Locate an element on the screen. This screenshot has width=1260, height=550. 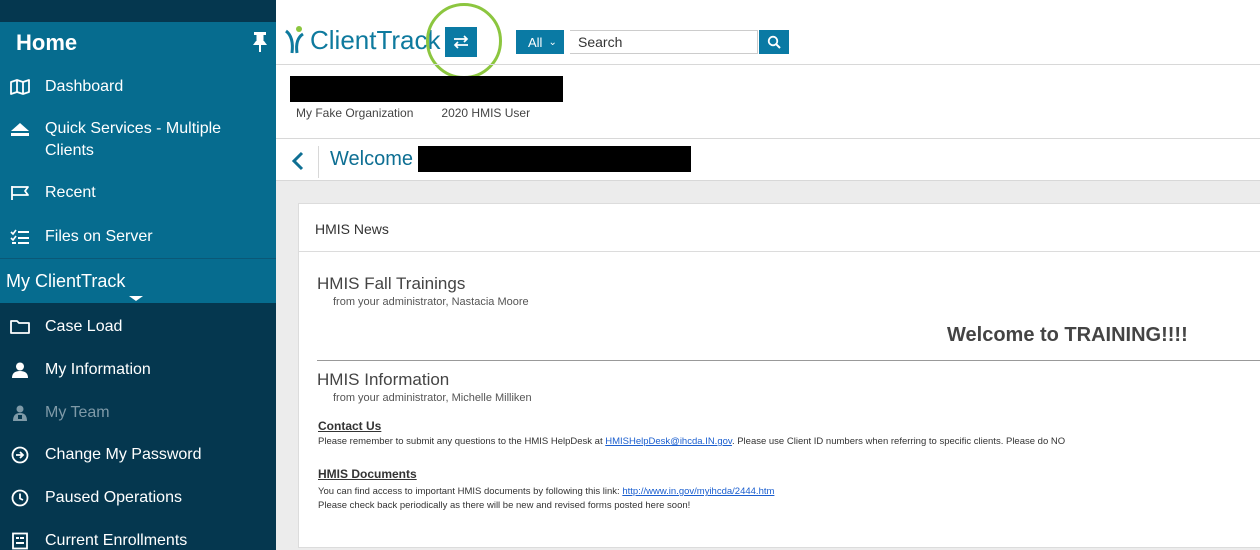
sidebar-item-case-load: Case Load is located at coordinates (138, 328).